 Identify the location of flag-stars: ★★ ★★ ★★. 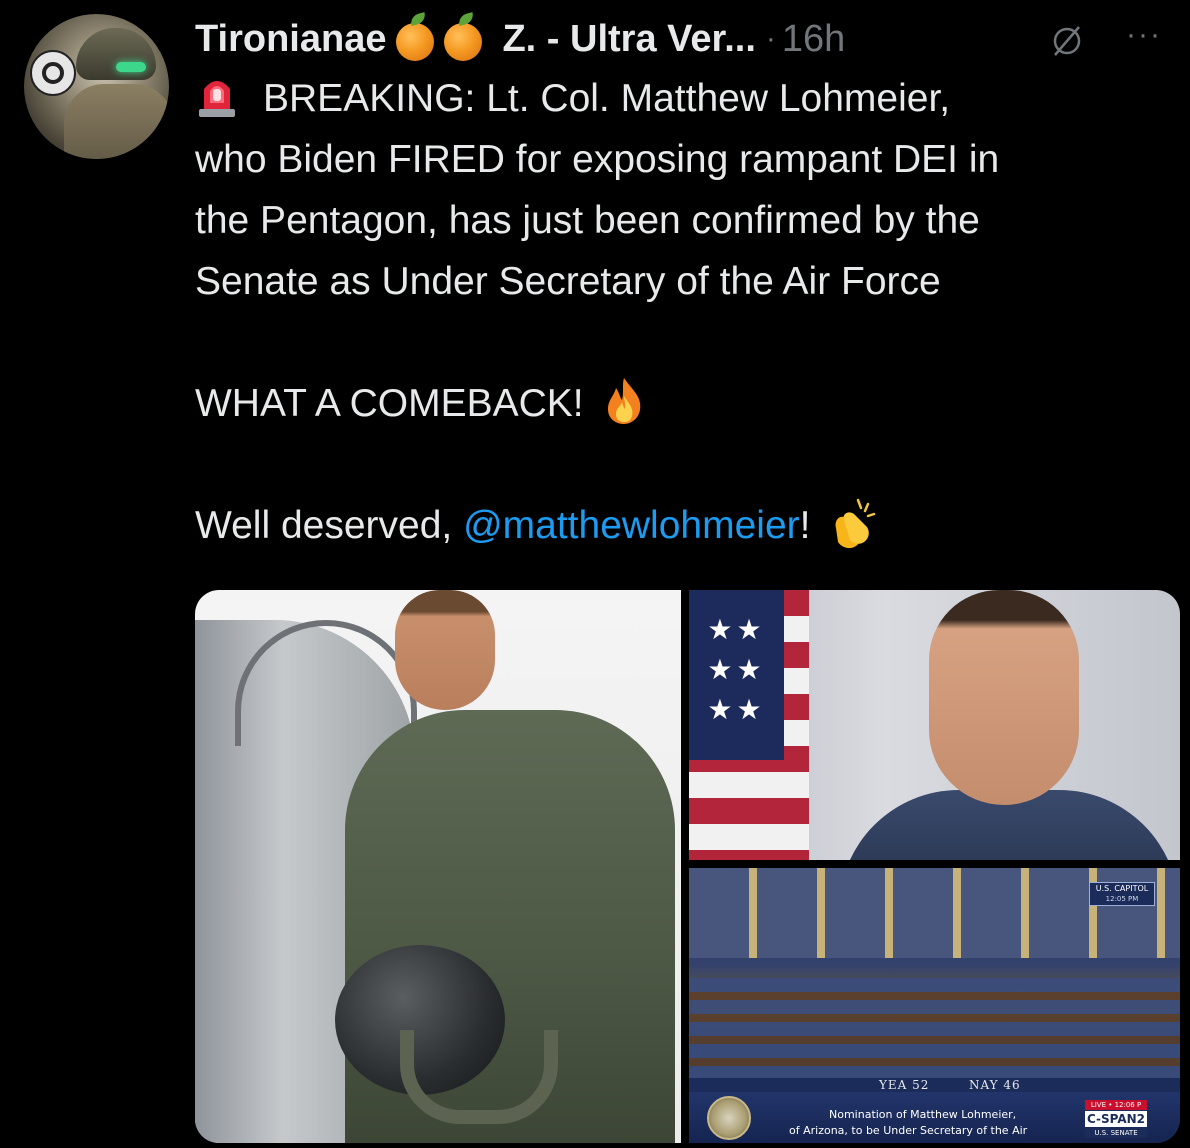
(736, 675).